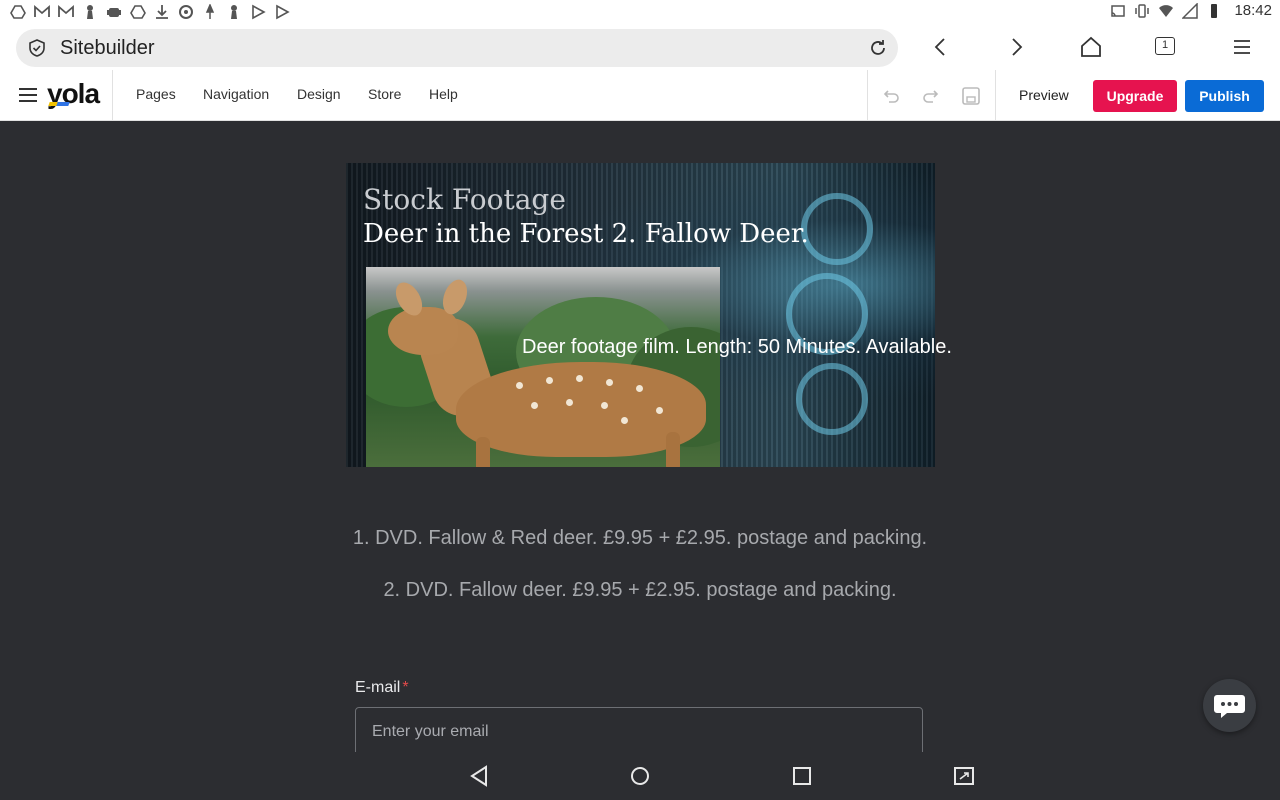 This screenshot has height=800, width=1280. Describe the element at coordinates (1135, 96) in the screenshot. I see `upgrade-button: Upgrade` at that location.